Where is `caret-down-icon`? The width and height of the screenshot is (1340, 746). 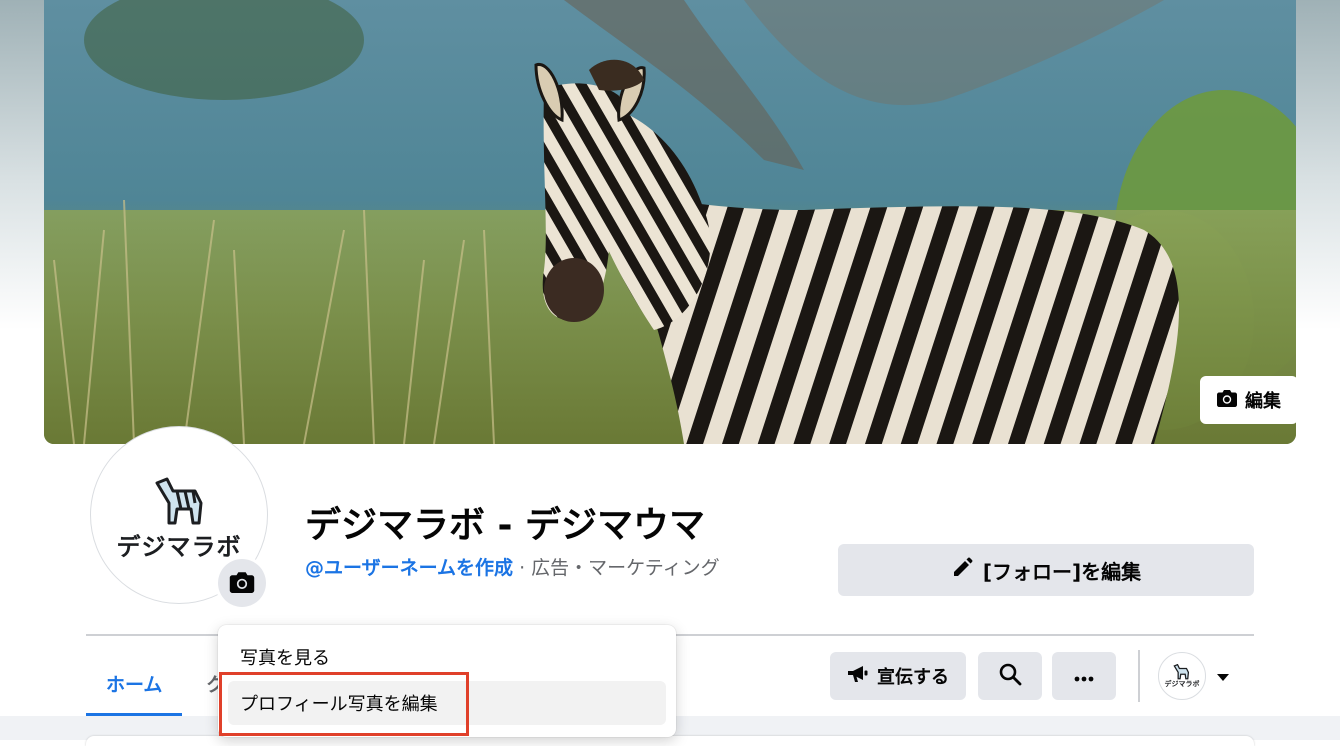 caret-down-icon is located at coordinates (1223, 676).